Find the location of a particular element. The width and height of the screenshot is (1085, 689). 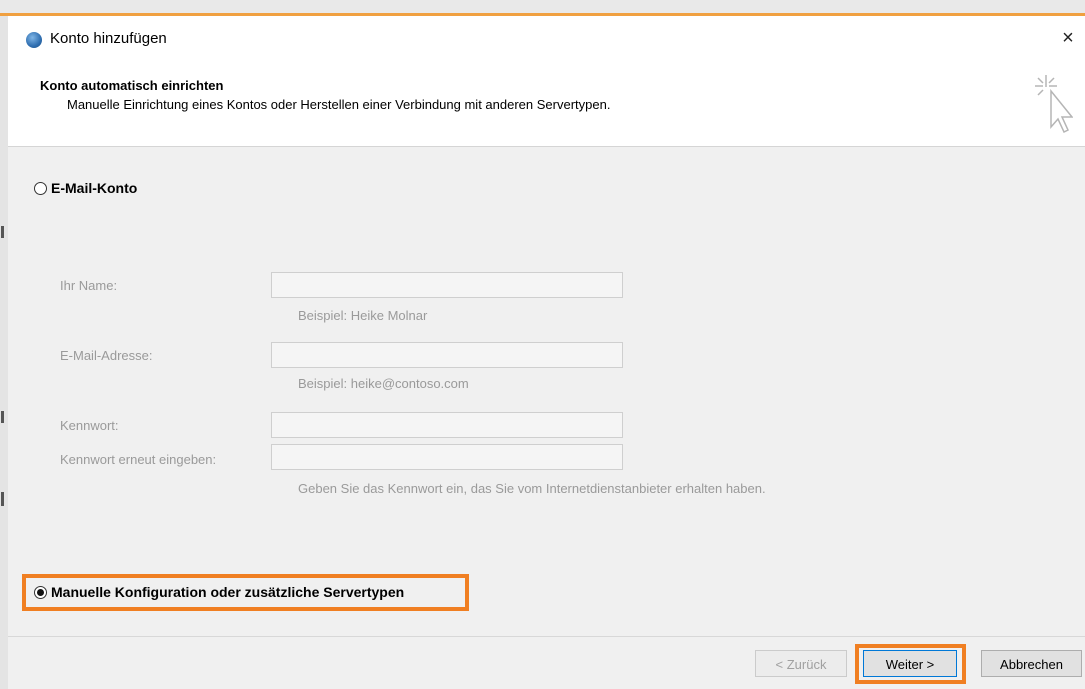

name-hint: Beispiel: Heike Molnar is located at coordinates (363, 315).